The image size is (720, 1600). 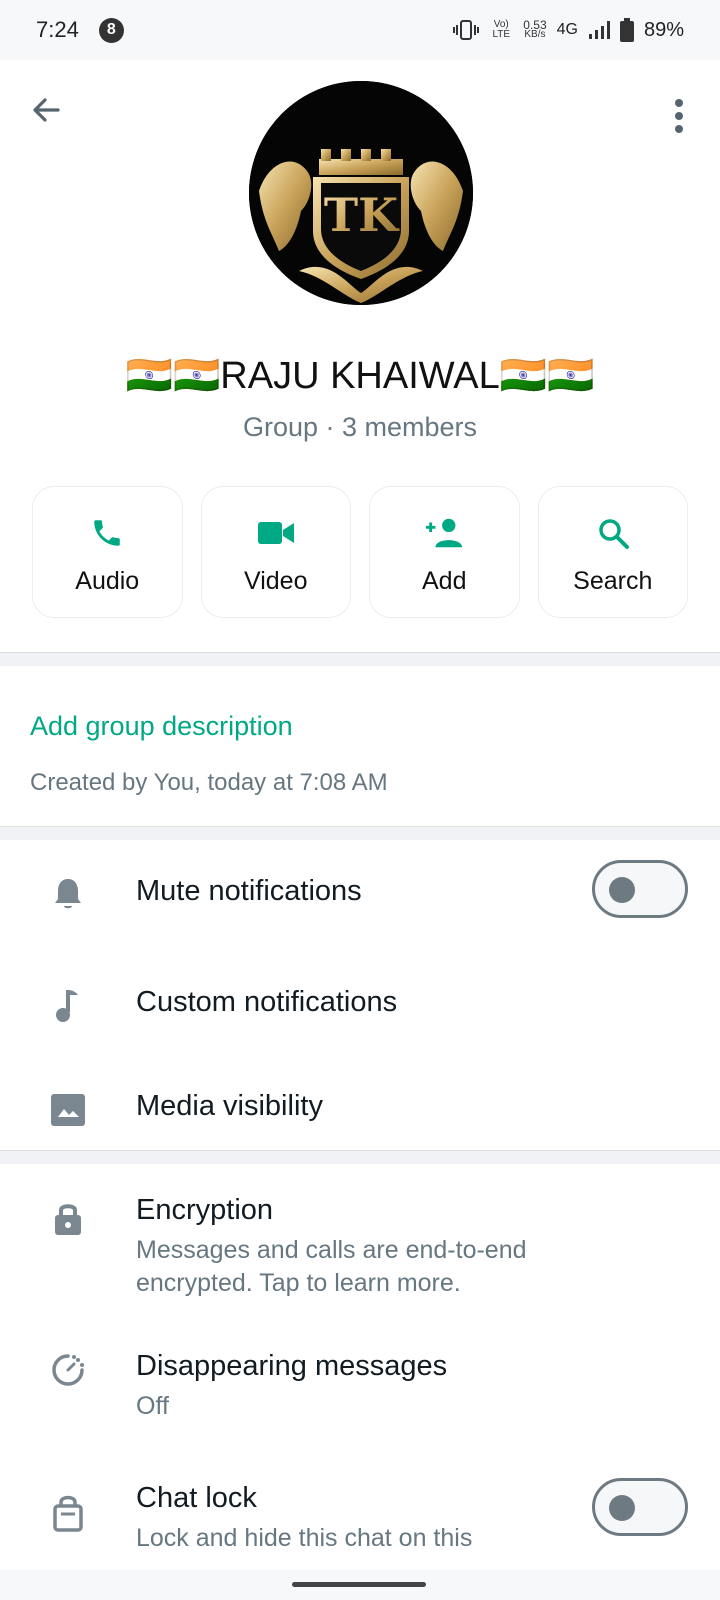 What do you see at coordinates (196, 1498) in the screenshot?
I see `chat-lock-label: Chat lock` at bounding box center [196, 1498].